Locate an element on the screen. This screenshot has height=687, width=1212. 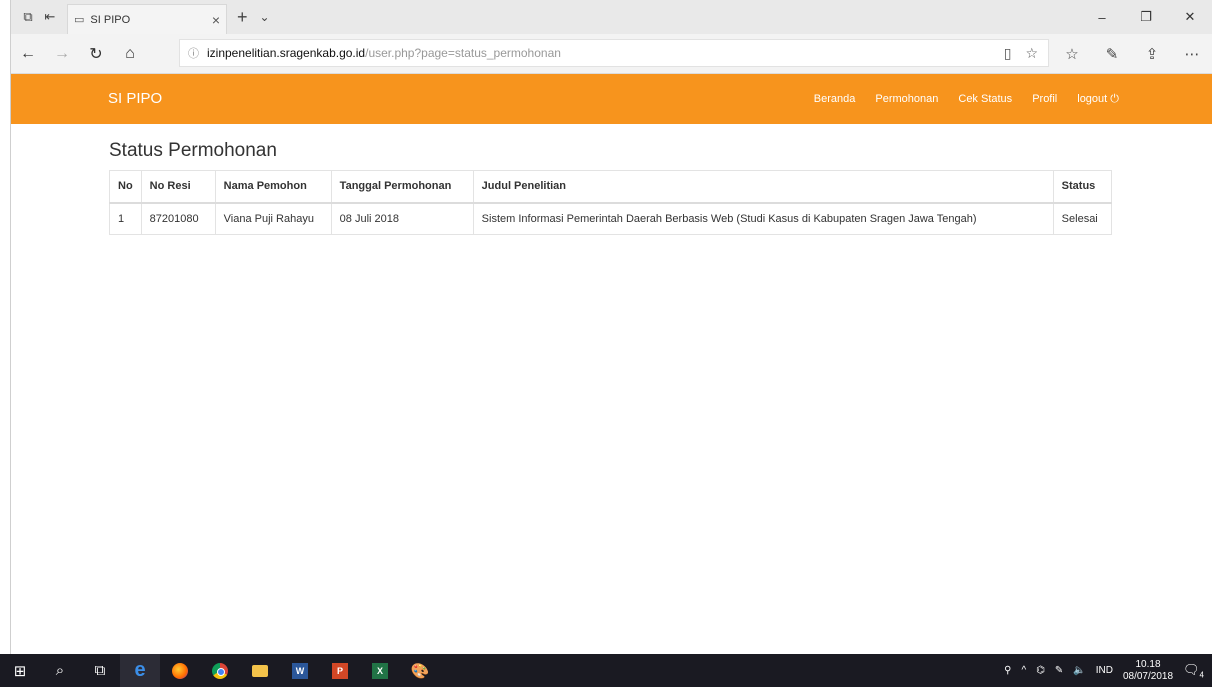
notification-count: 4 is located at coordinates (1201, 675).